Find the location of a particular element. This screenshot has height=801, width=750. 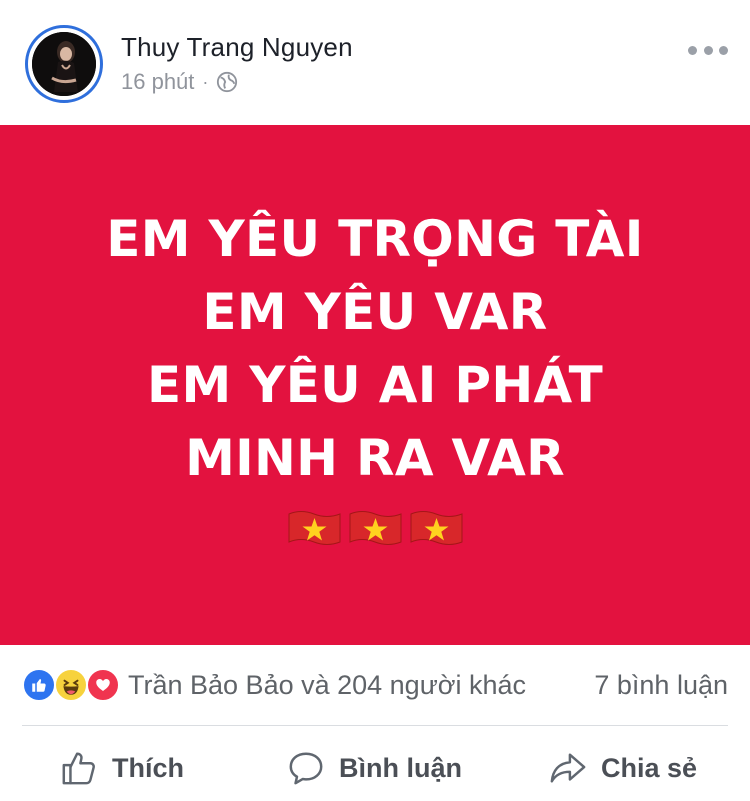

share-label: Chia sẻ is located at coordinates (649, 767).